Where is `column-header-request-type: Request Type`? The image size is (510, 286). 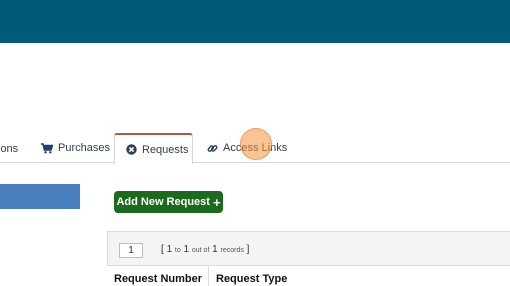 column-header-request-type: Request Type is located at coordinates (251, 279).